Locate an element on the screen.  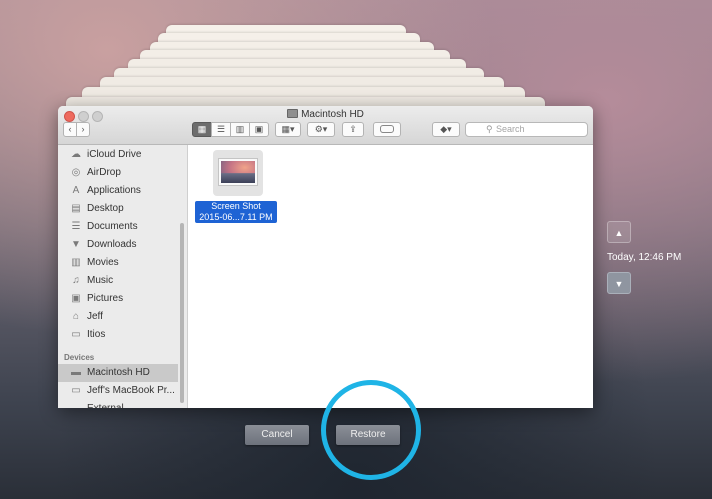
column-view-icon: ▥ is located at coordinates (240, 129).